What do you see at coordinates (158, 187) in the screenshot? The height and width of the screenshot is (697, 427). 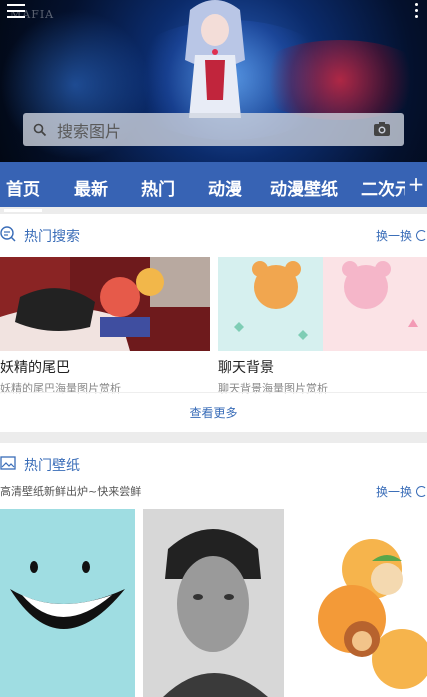 I see `tab-hot: 热门` at bounding box center [158, 187].